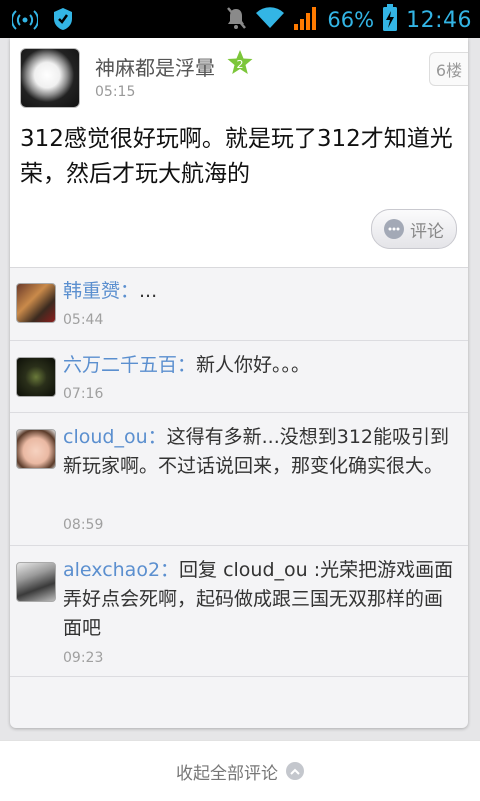  I want to click on post-author-avatar, so click(50, 78).